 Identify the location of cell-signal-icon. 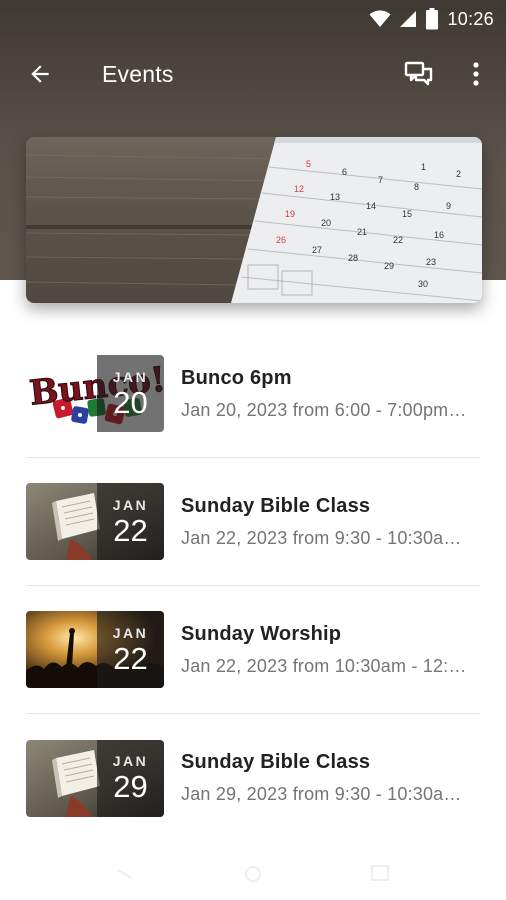
(408, 19).